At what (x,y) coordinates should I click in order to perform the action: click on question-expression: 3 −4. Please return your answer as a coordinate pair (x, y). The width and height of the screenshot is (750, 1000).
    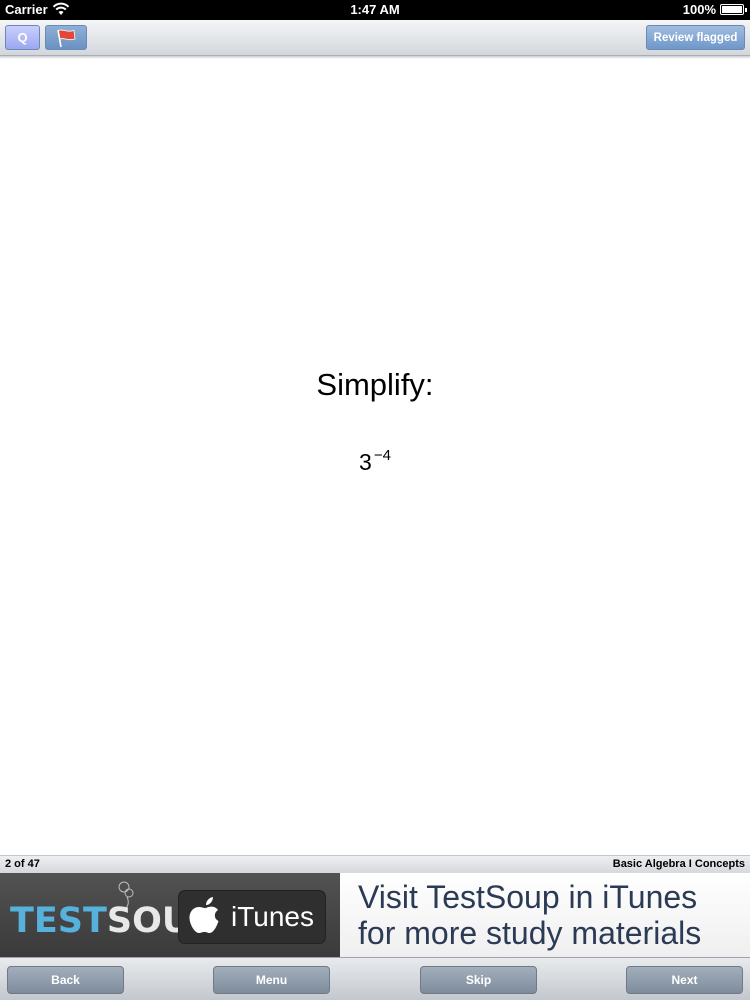
    Looking at the image, I should click on (375, 461).